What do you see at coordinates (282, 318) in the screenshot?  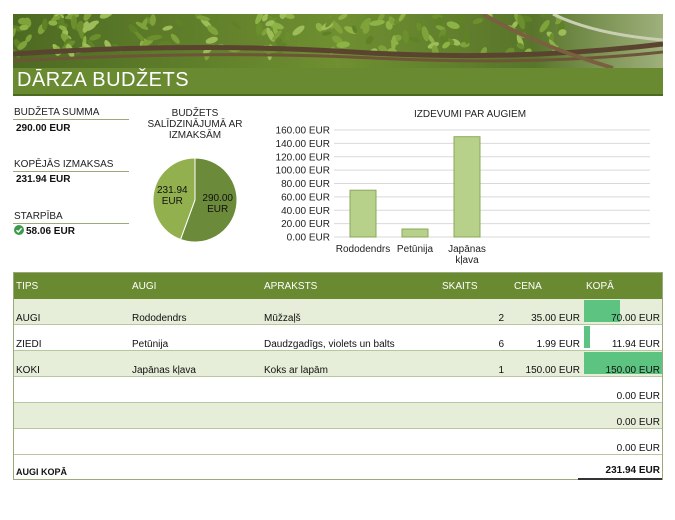 I see `cell-description: Mūžzaļš` at bounding box center [282, 318].